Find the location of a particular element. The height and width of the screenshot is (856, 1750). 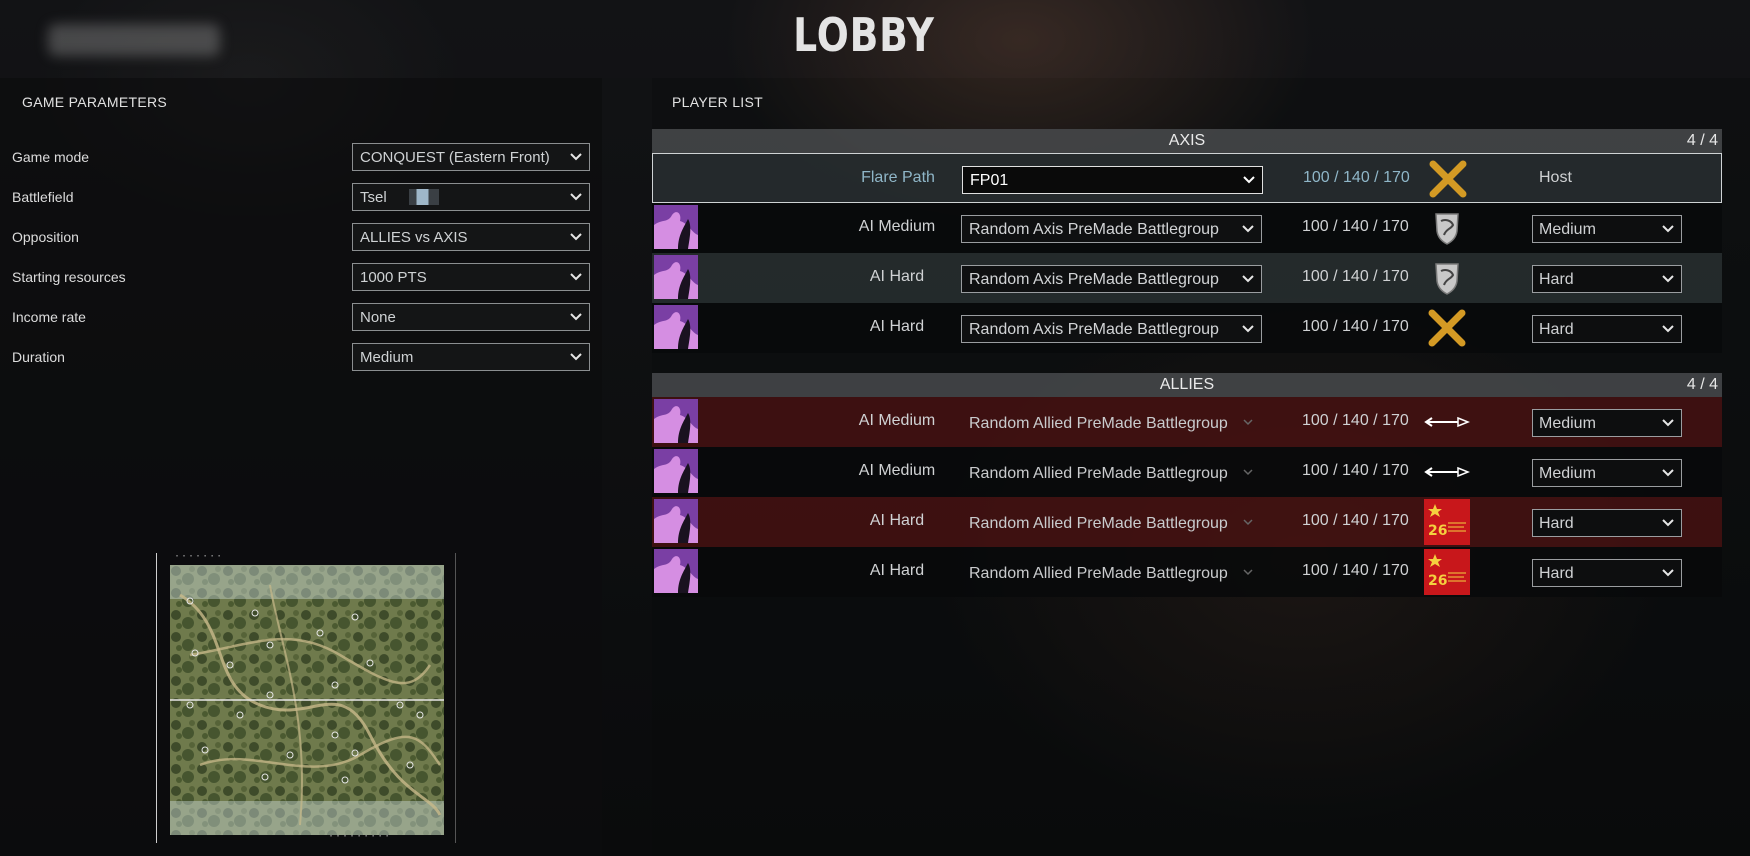

duration-select: Medium is located at coordinates (471, 357).